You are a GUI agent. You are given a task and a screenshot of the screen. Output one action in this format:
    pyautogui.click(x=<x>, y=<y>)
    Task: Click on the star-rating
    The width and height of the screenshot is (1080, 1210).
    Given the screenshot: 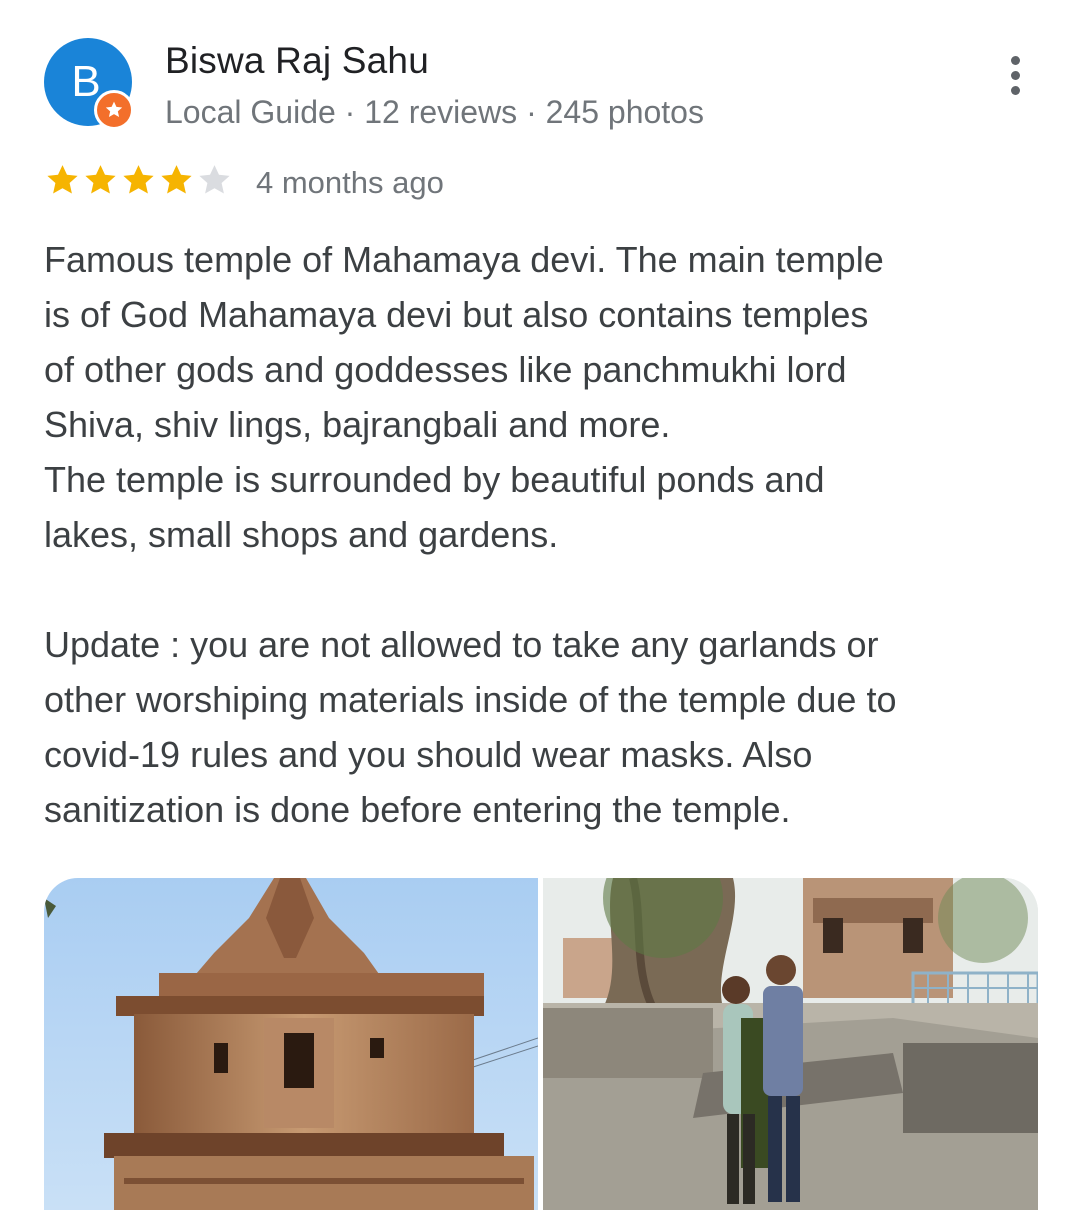 What is the action you would take?
    pyautogui.click(x=138, y=180)
    